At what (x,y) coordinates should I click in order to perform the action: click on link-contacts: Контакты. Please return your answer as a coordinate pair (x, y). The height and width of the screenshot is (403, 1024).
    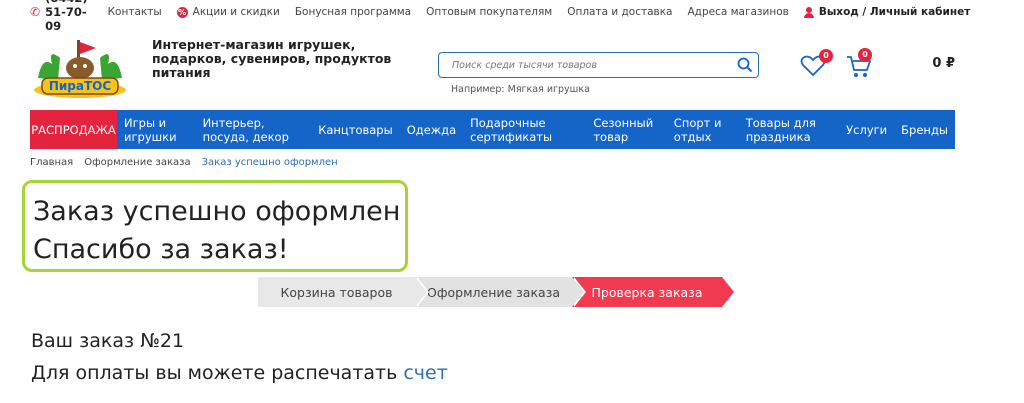
    Looking at the image, I should click on (135, 12).